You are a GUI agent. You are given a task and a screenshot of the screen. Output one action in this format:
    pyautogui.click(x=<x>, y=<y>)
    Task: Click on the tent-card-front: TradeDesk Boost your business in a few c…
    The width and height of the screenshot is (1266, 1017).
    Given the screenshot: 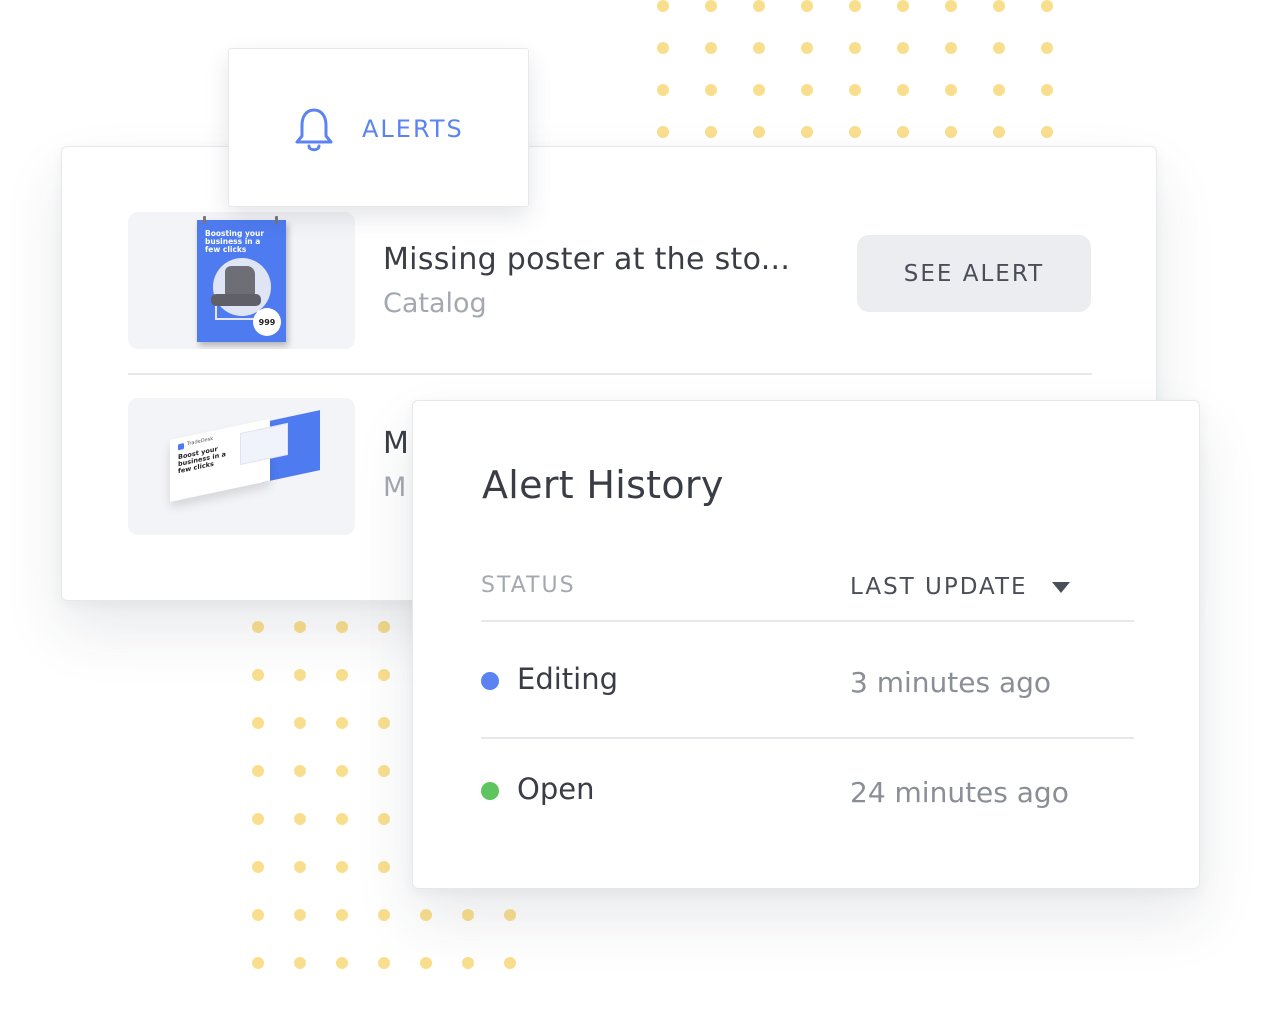 What is the action you would take?
    pyautogui.click(x=229, y=460)
    